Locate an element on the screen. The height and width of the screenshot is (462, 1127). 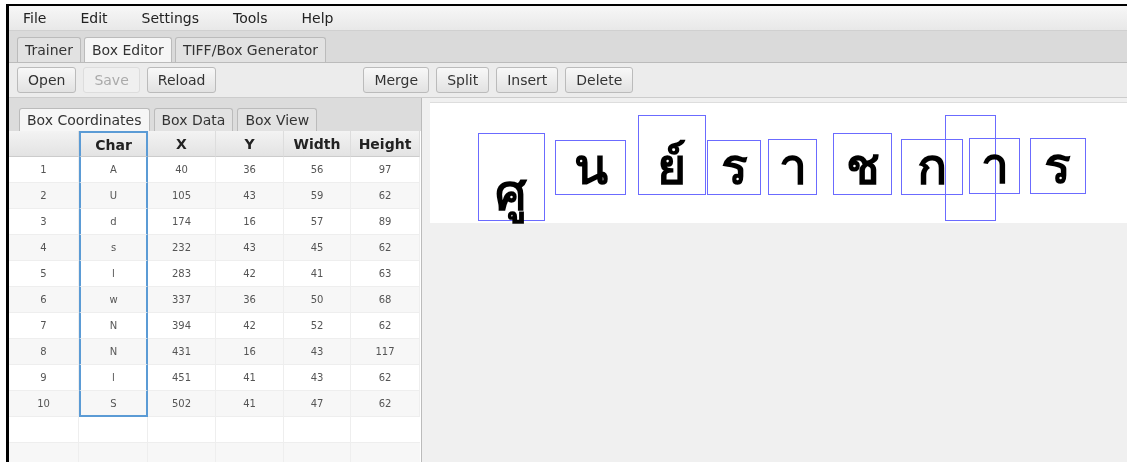
table-cell: 63 is located at coordinates (385, 274).